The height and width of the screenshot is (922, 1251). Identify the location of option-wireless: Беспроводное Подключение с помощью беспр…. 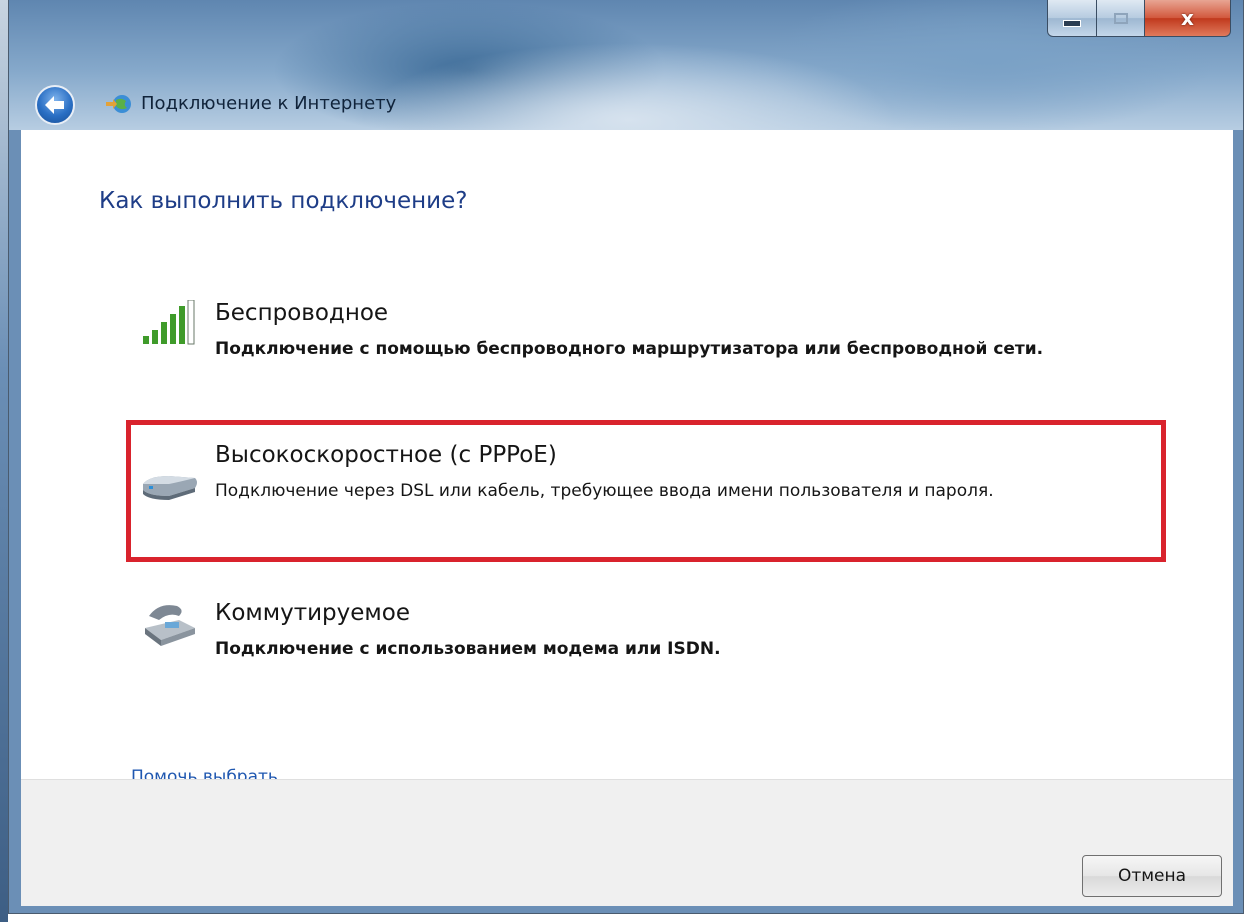
(627, 348).